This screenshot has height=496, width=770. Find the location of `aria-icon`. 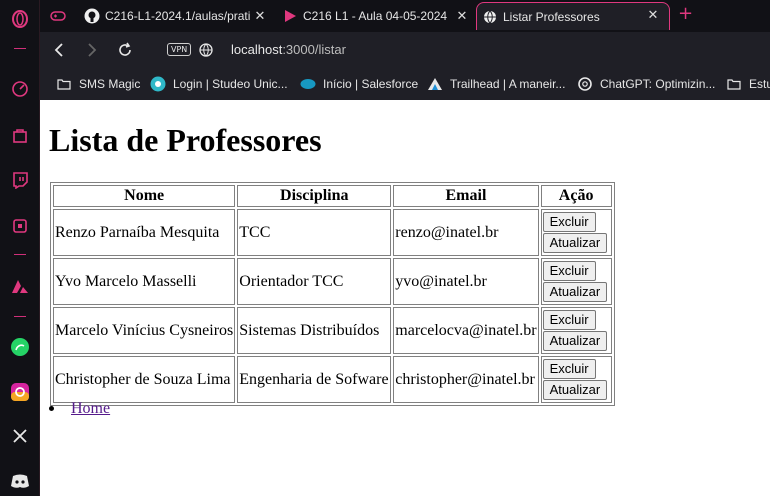

aria-icon is located at coordinates (20, 286).